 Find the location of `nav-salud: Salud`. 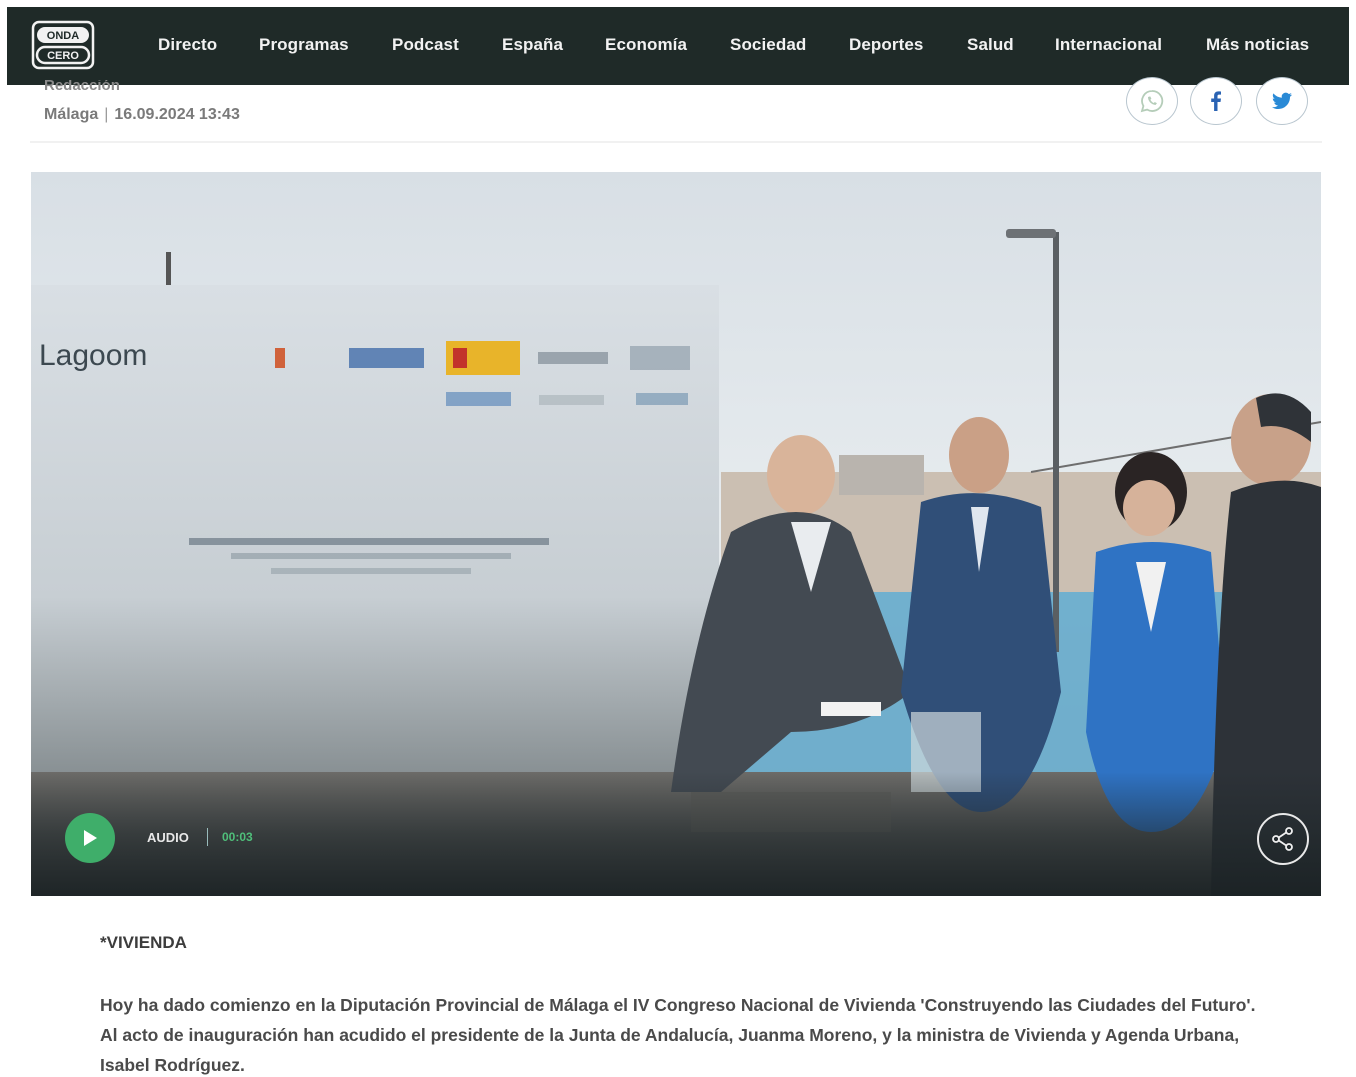

nav-salud: Salud is located at coordinates (990, 45).